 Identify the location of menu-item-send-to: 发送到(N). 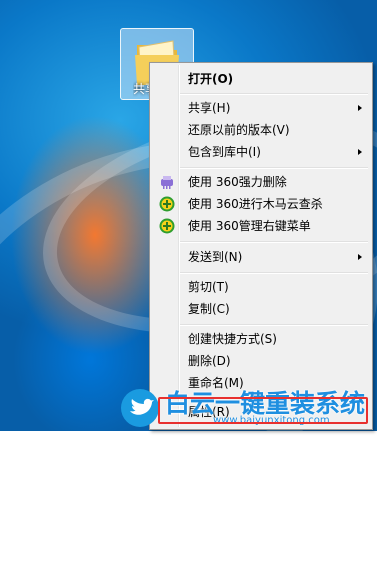
(261, 257).